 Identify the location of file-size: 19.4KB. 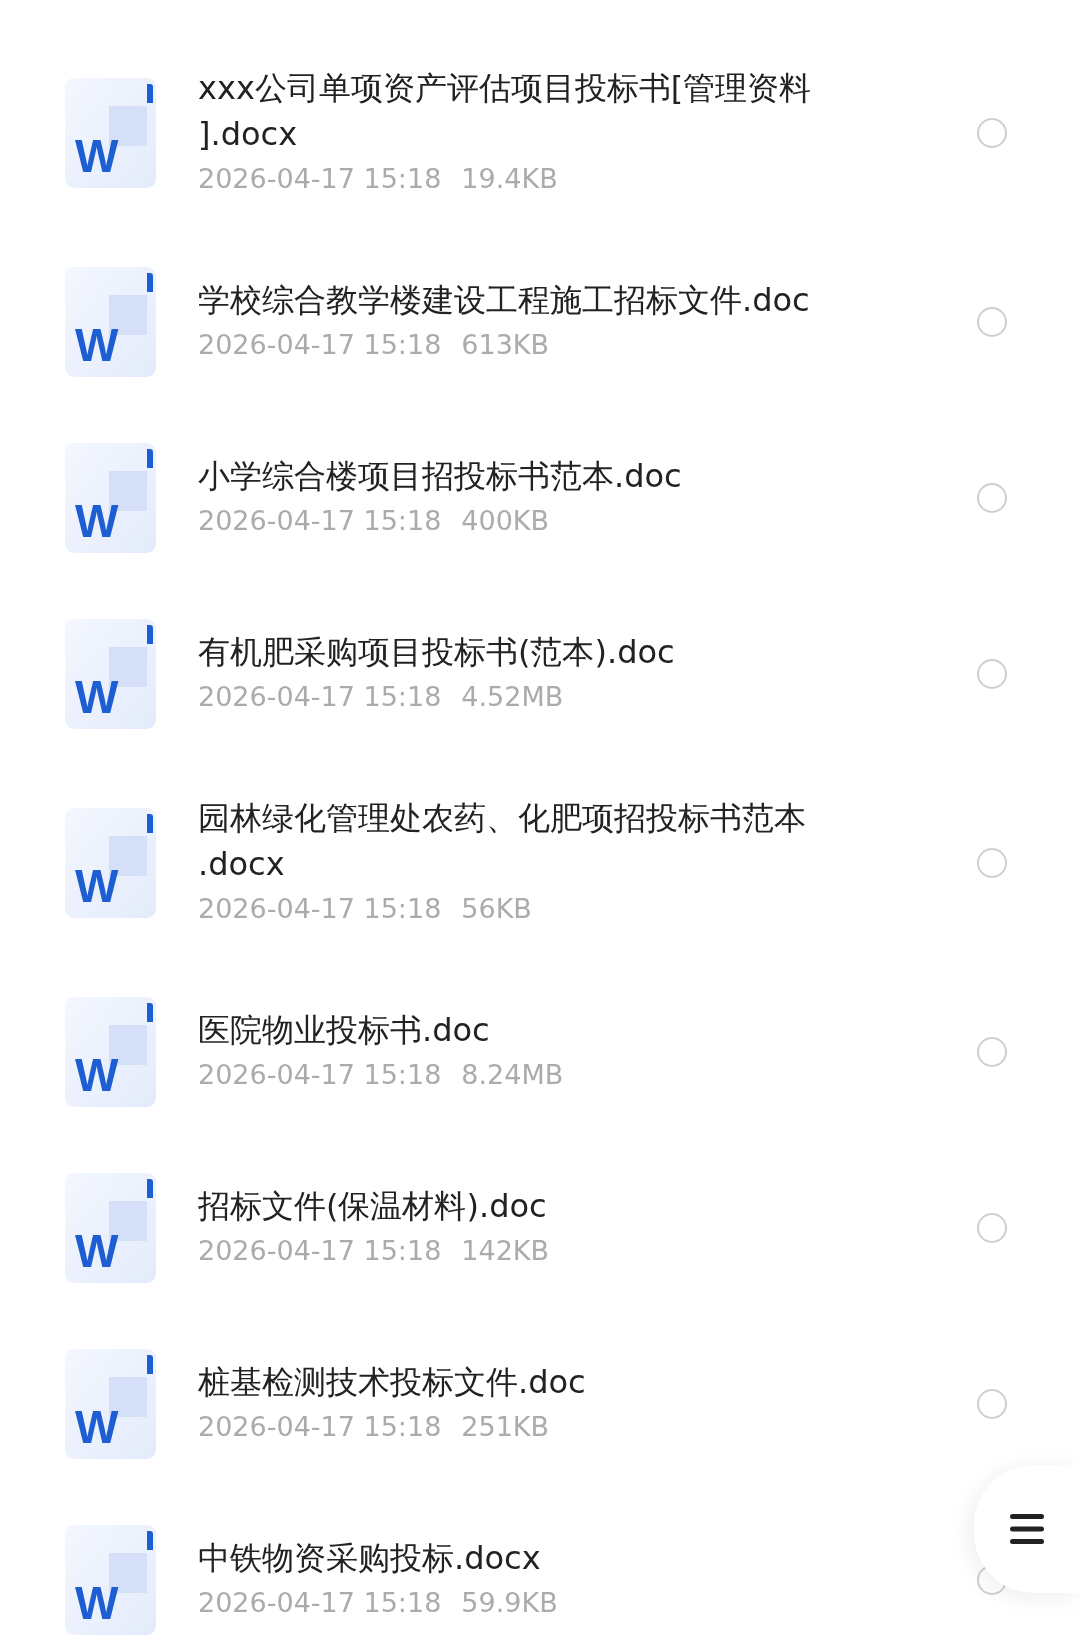
(509, 179).